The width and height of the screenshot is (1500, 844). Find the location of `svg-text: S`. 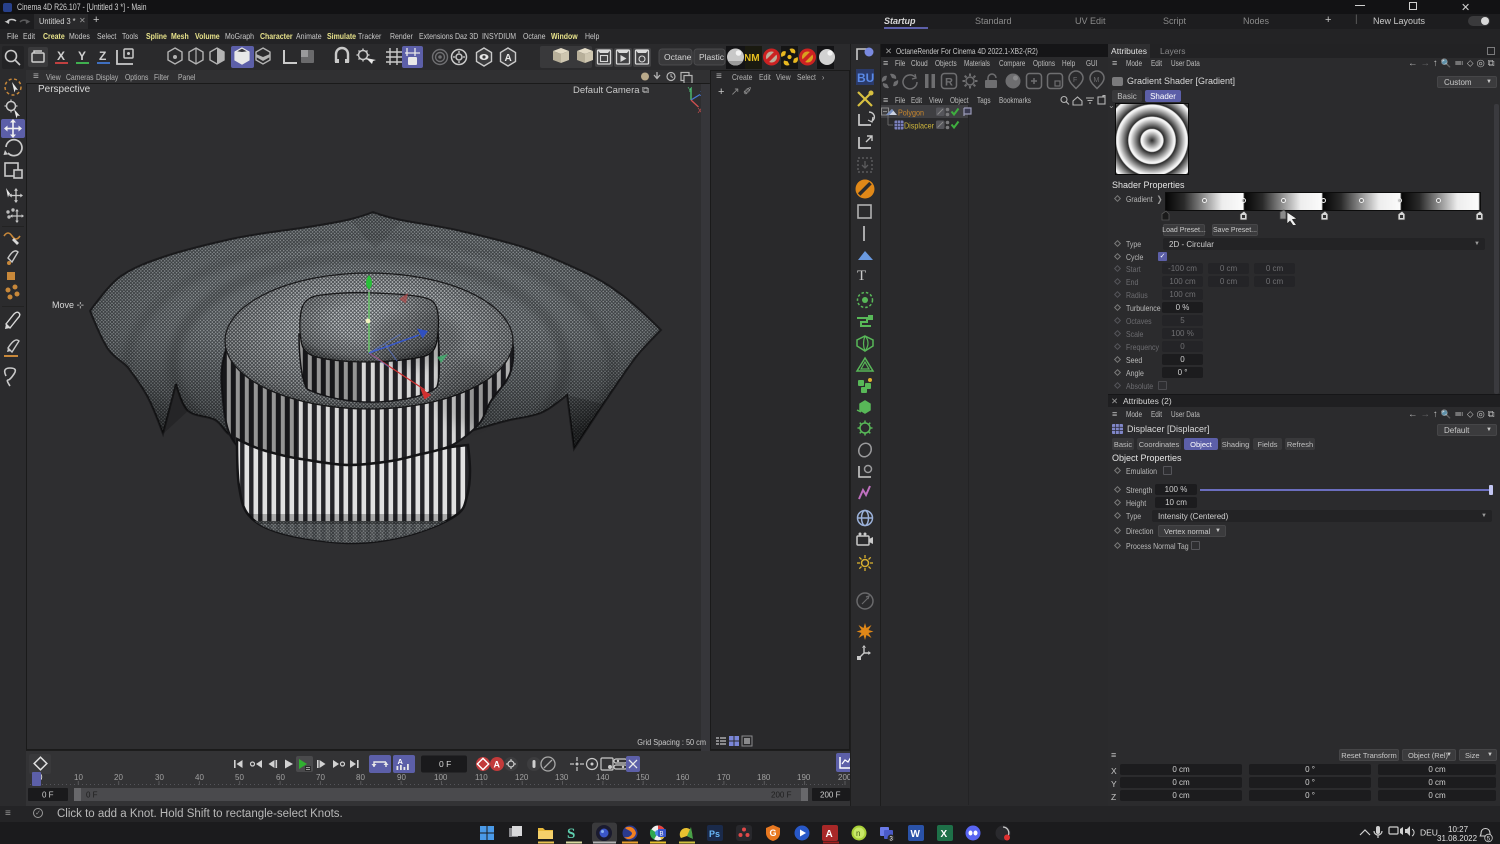

svg-text: S is located at coordinates (571, 834).